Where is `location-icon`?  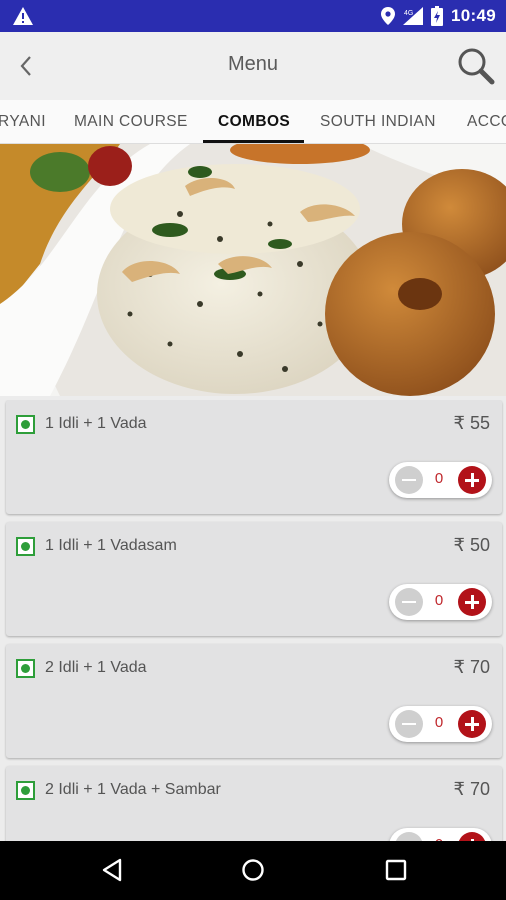
location-icon is located at coordinates (388, 16).